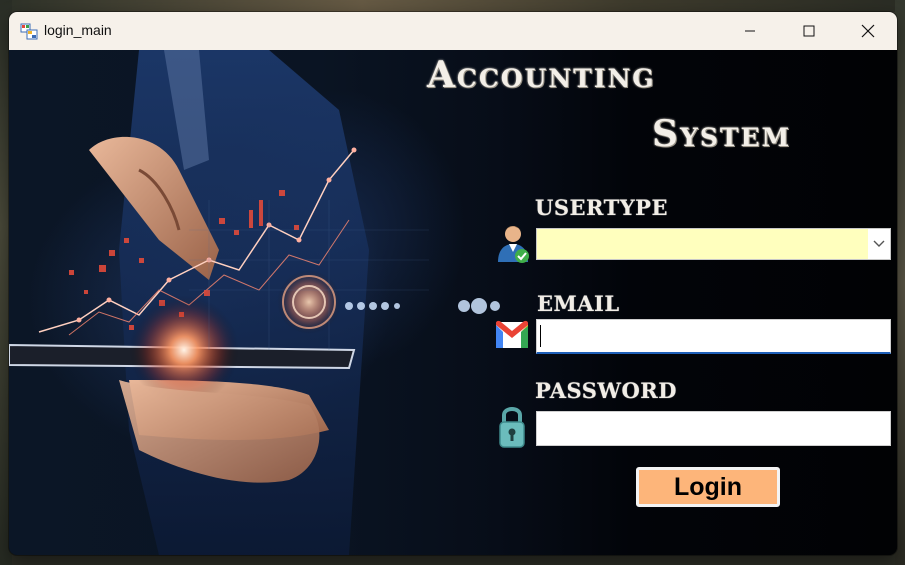 The width and height of the screenshot is (905, 565). What do you see at coordinates (708, 487) in the screenshot?
I see `login-button: Login` at bounding box center [708, 487].